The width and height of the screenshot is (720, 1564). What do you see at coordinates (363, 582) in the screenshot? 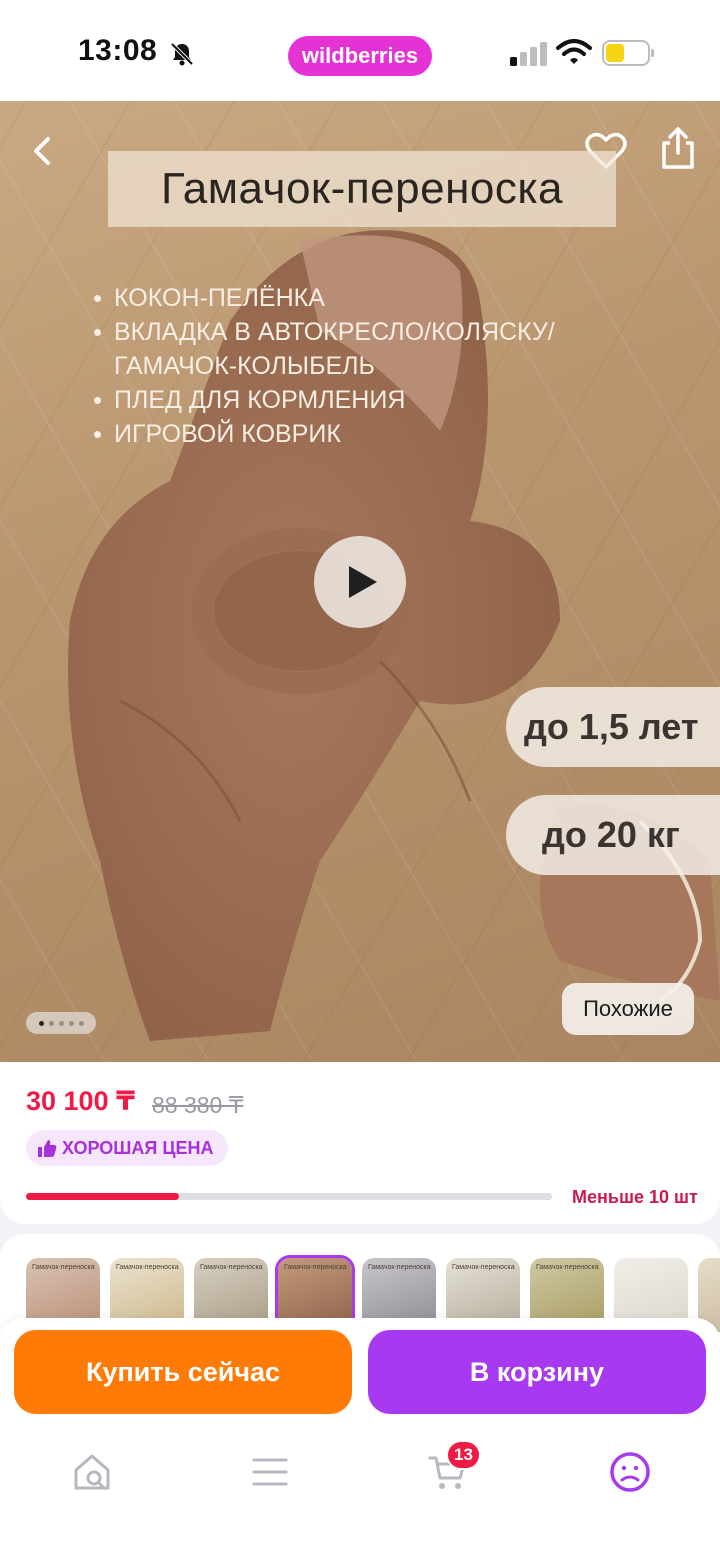
I see `play-icon` at bounding box center [363, 582].